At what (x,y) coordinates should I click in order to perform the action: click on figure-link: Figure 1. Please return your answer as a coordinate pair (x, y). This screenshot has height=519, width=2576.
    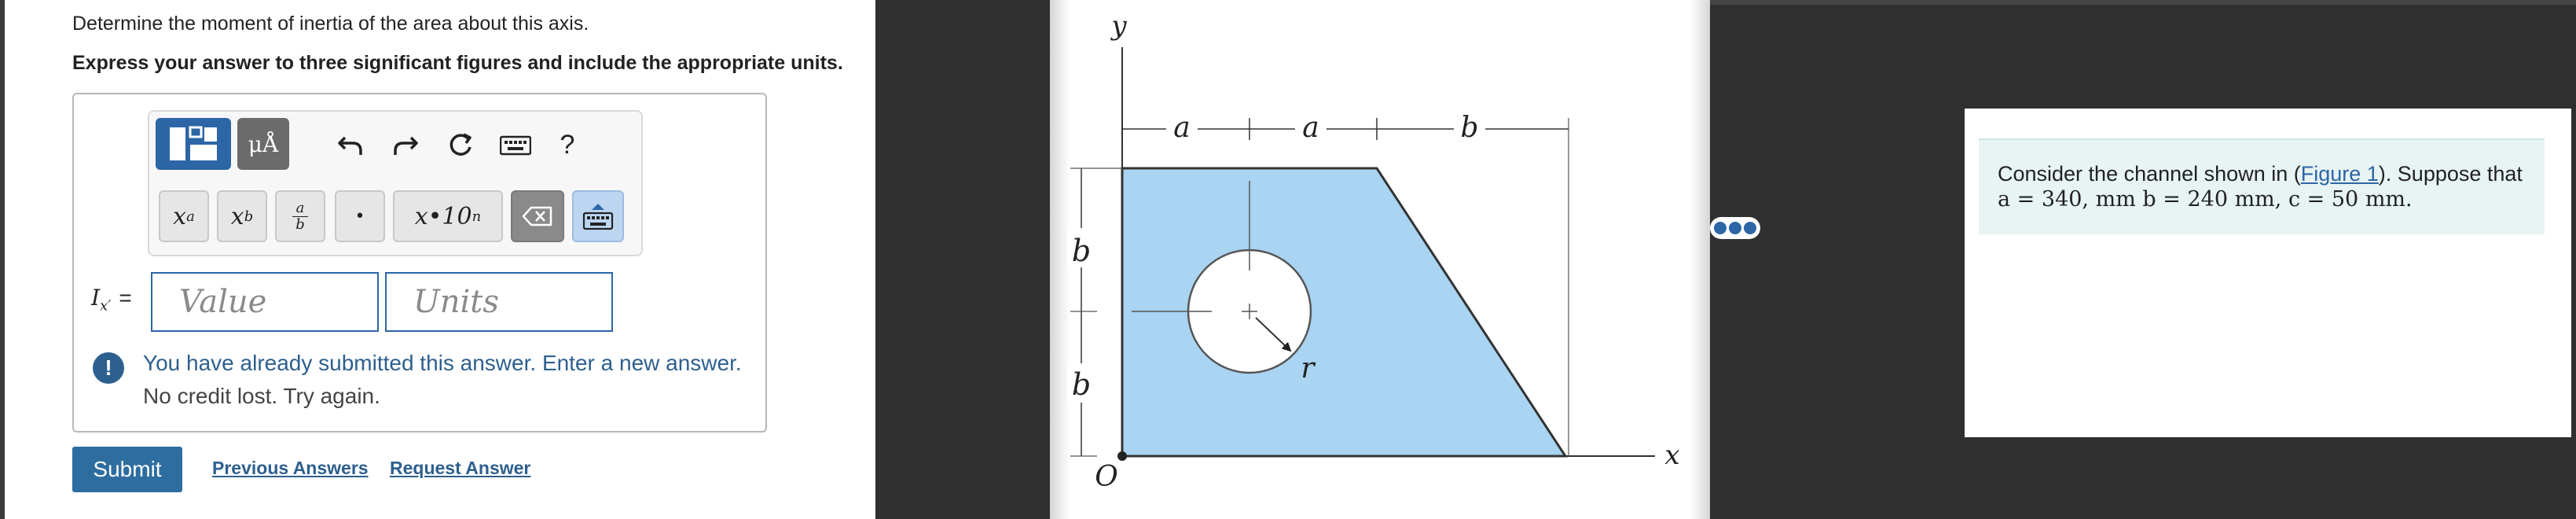
    Looking at the image, I should click on (2340, 174).